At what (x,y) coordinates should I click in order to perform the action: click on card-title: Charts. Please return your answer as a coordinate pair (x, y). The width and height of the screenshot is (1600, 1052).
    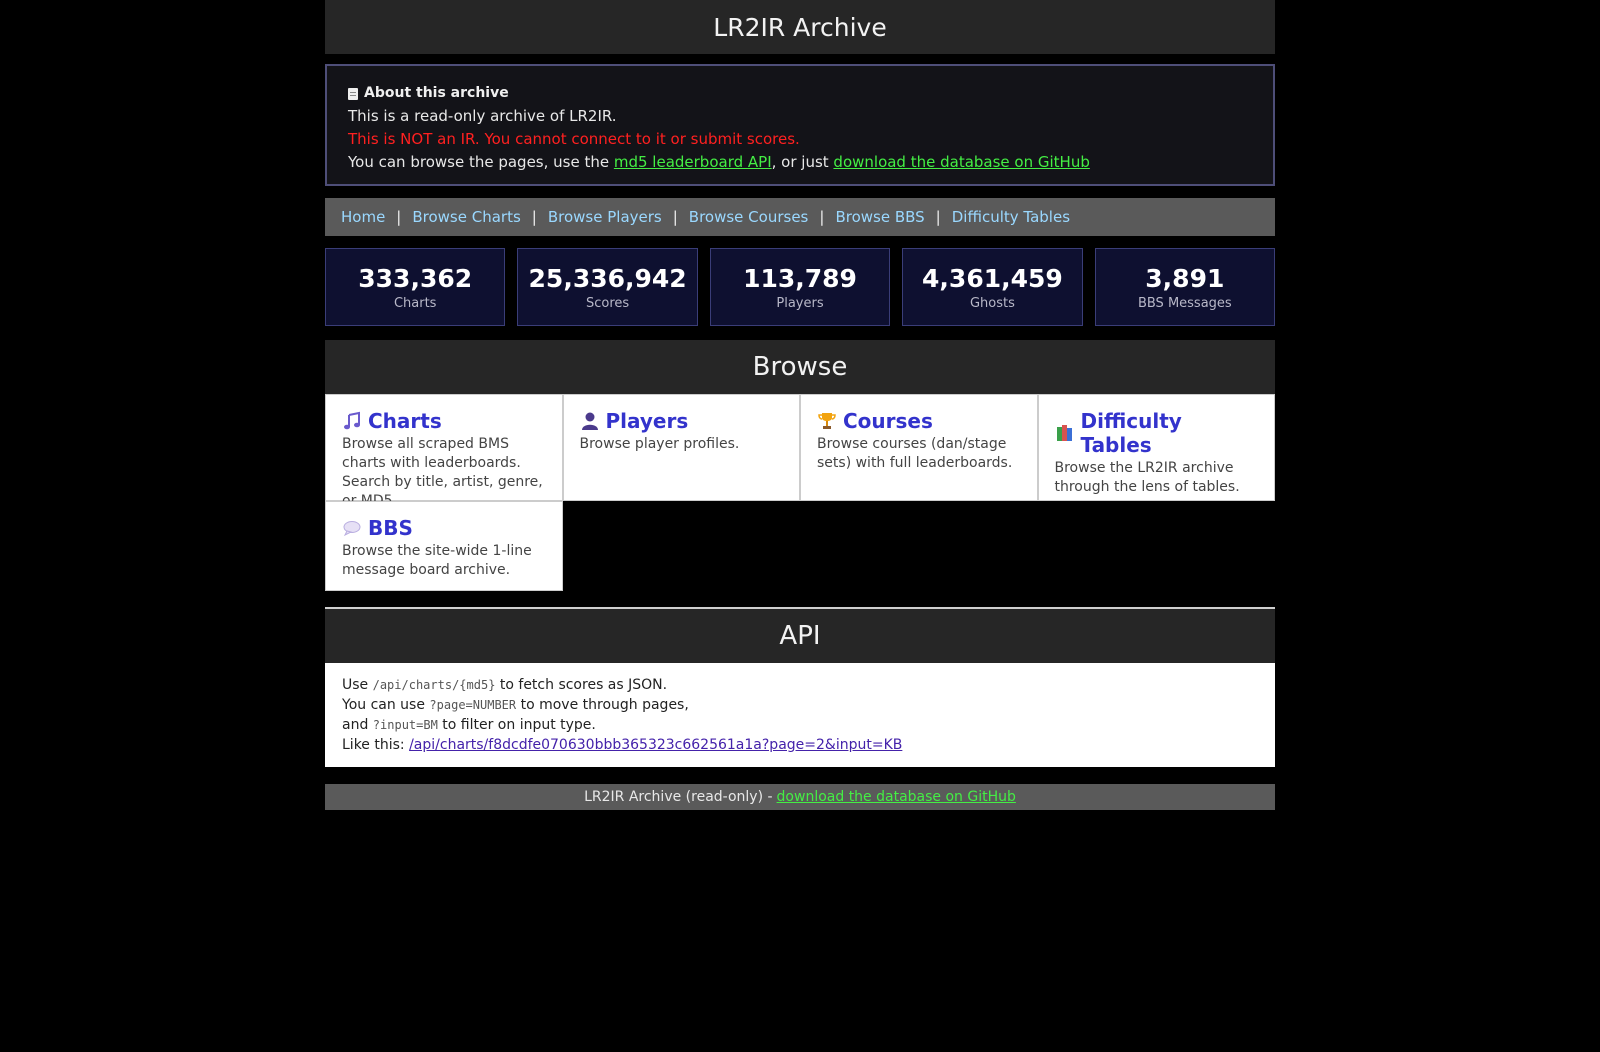
    Looking at the image, I should click on (444, 421).